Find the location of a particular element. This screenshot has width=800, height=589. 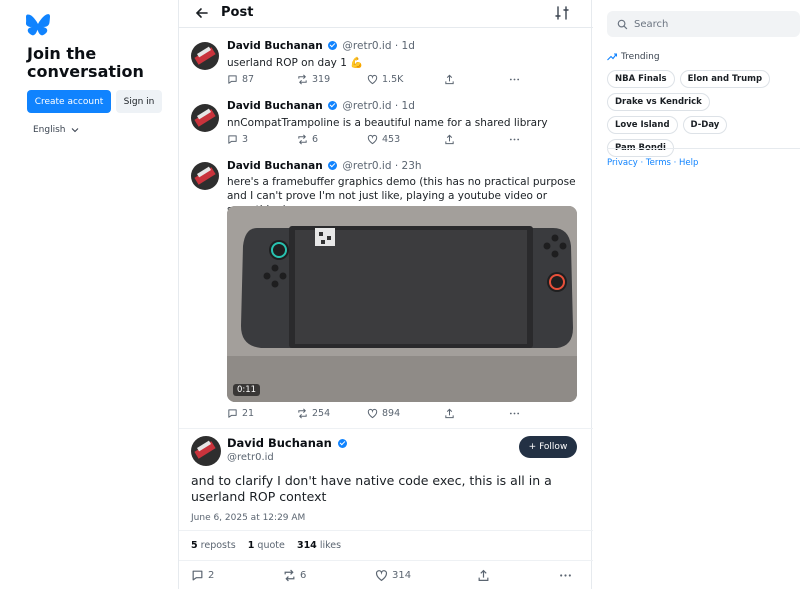

repost-button: 254 is located at coordinates (313, 413).